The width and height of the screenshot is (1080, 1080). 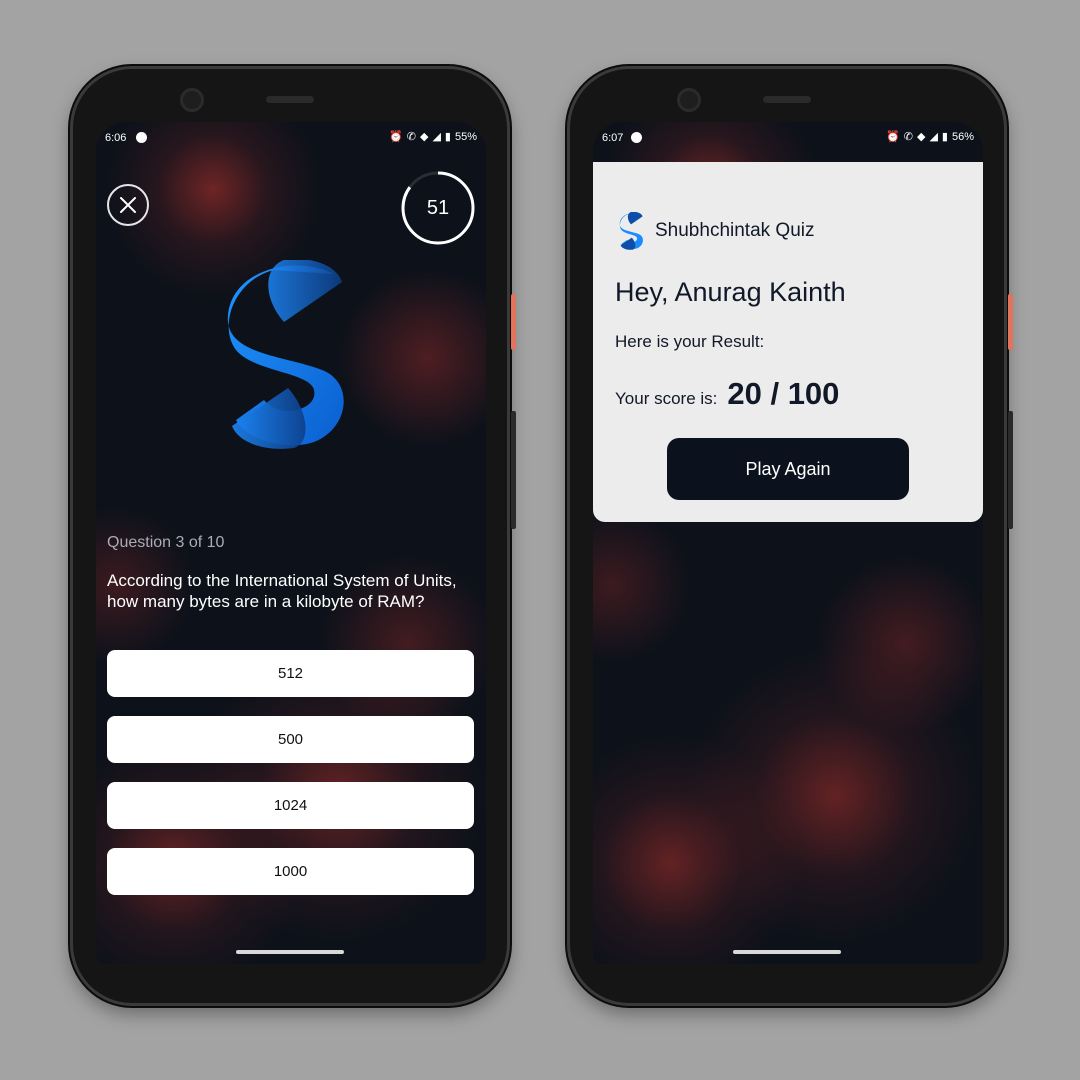 What do you see at coordinates (666, 398) in the screenshot?
I see `score-label: Your score is:` at bounding box center [666, 398].